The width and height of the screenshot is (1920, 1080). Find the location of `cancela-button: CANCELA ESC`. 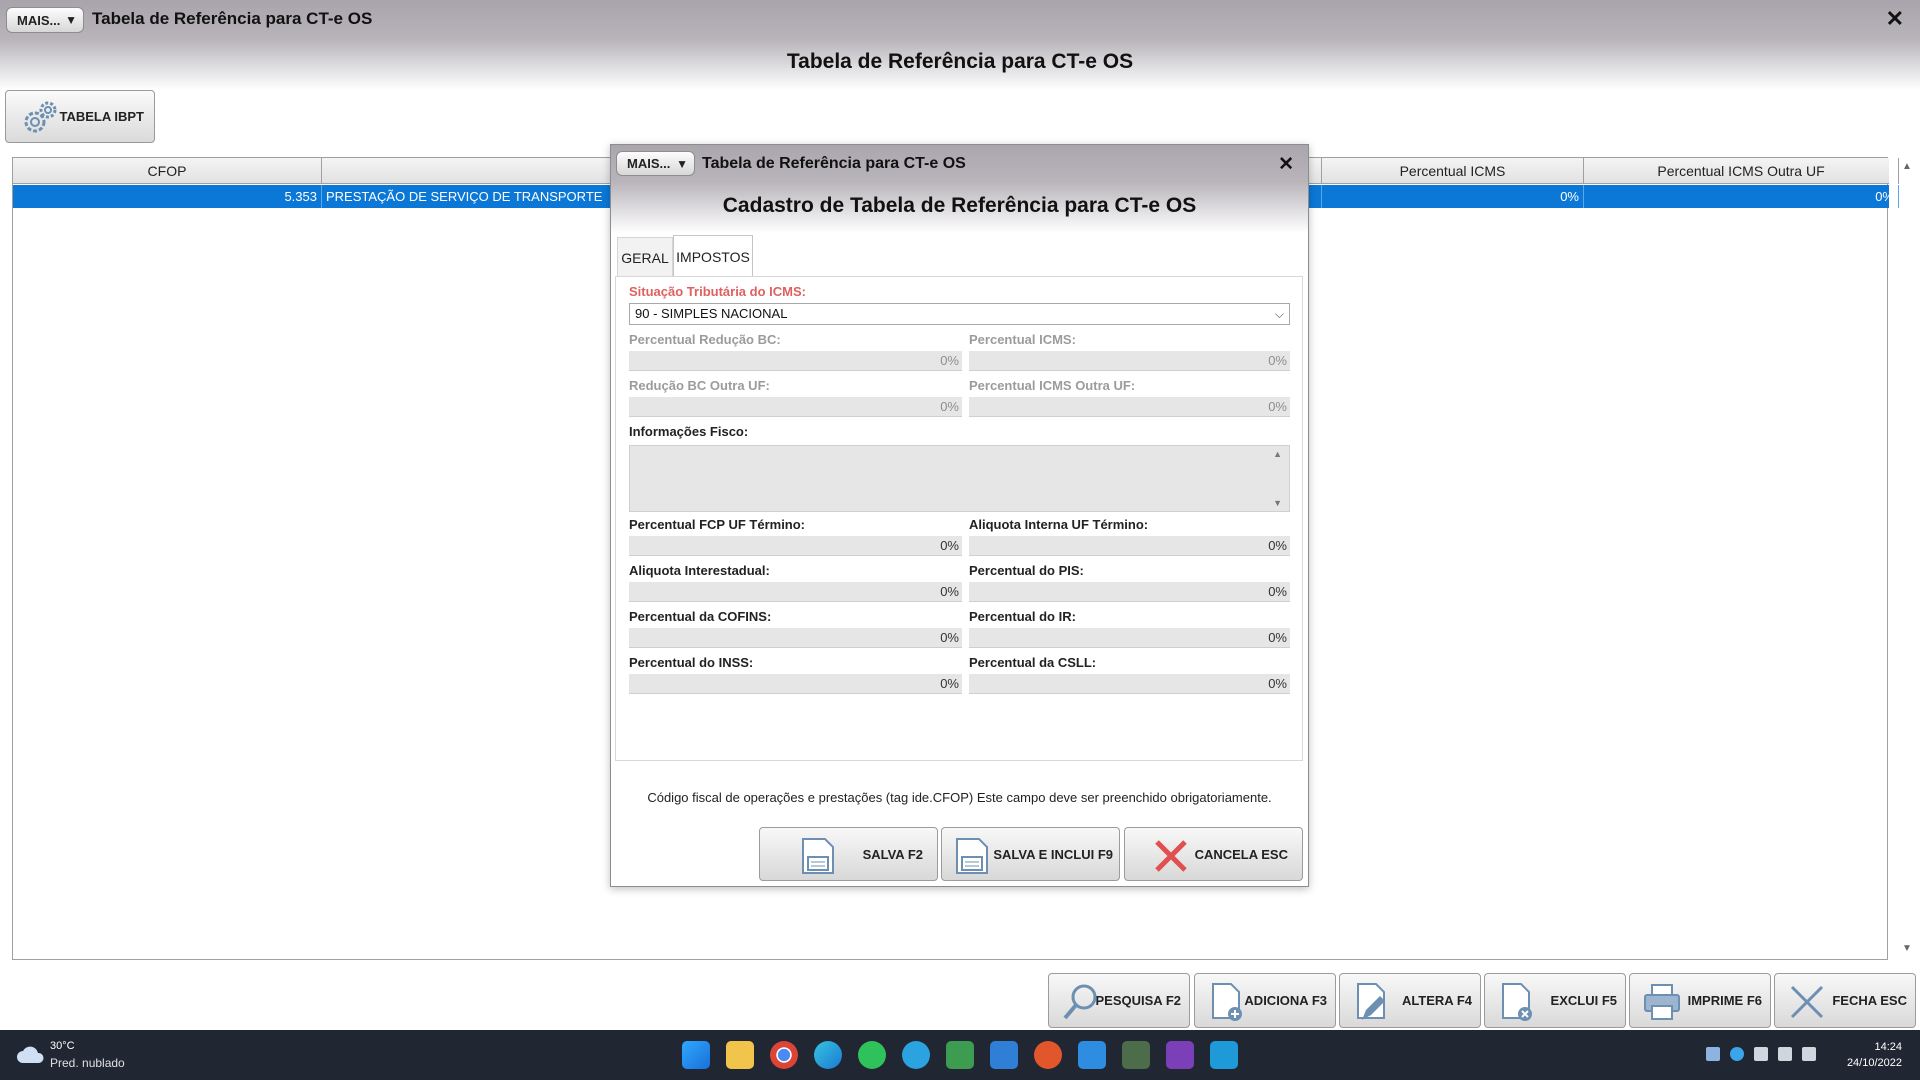

cancela-button: CANCELA ESC is located at coordinates (1213, 854).